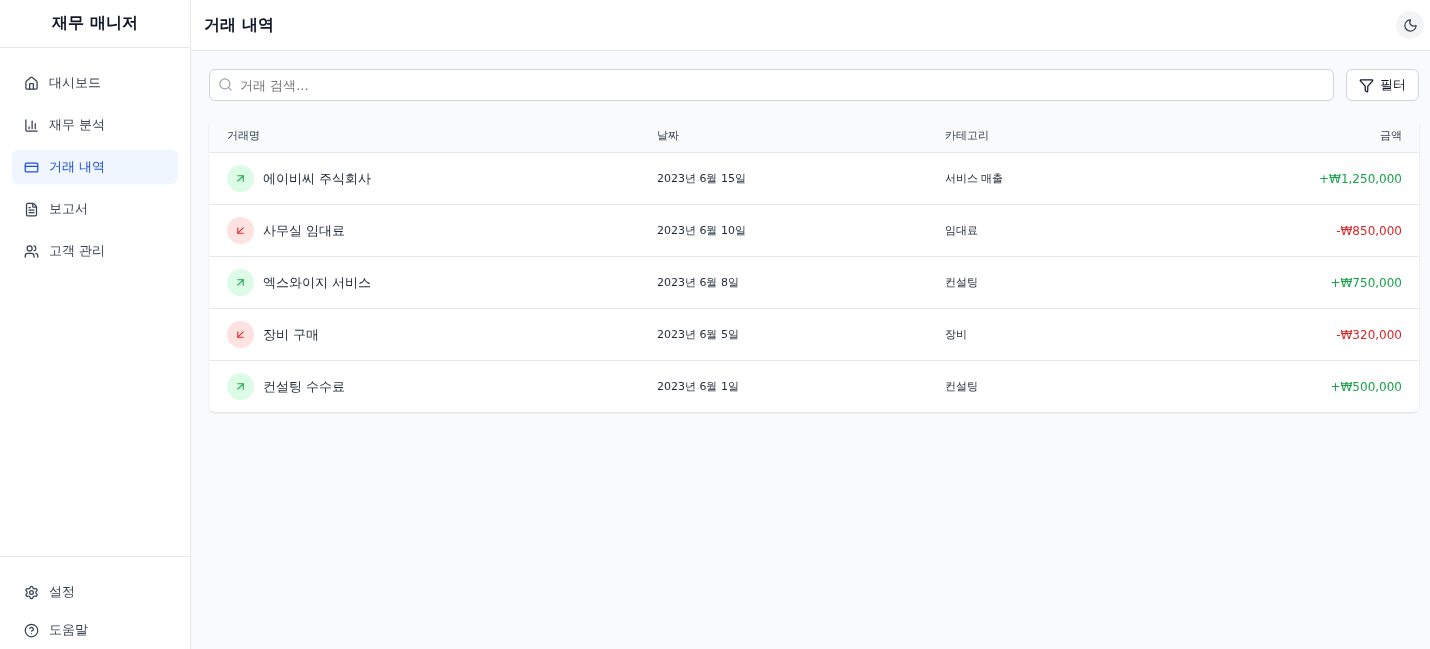 The width and height of the screenshot is (1430, 649). Describe the element at coordinates (962, 230) in the screenshot. I see `category-cell-text: 임대료` at that location.